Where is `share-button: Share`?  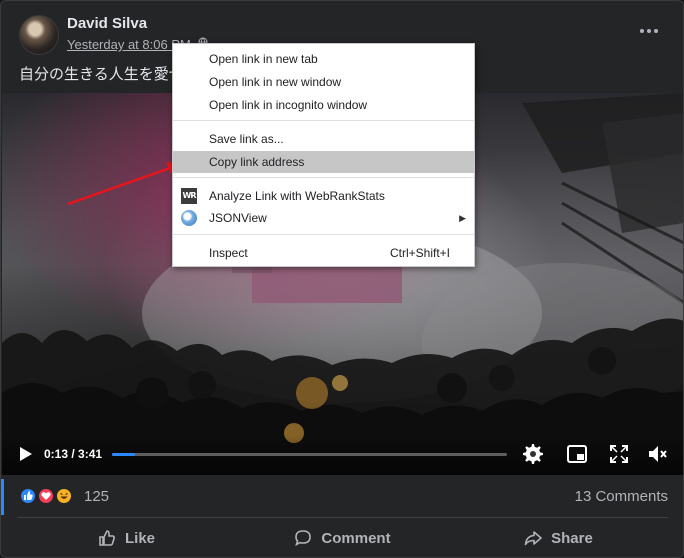 share-button: Share is located at coordinates (558, 537).